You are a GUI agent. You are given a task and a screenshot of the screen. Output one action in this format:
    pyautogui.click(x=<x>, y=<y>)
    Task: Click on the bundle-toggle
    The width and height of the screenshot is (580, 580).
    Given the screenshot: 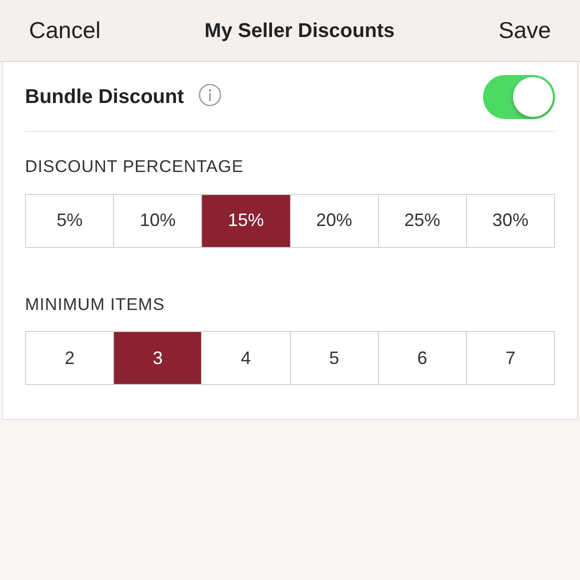 What is the action you would take?
    pyautogui.click(x=519, y=96)
    